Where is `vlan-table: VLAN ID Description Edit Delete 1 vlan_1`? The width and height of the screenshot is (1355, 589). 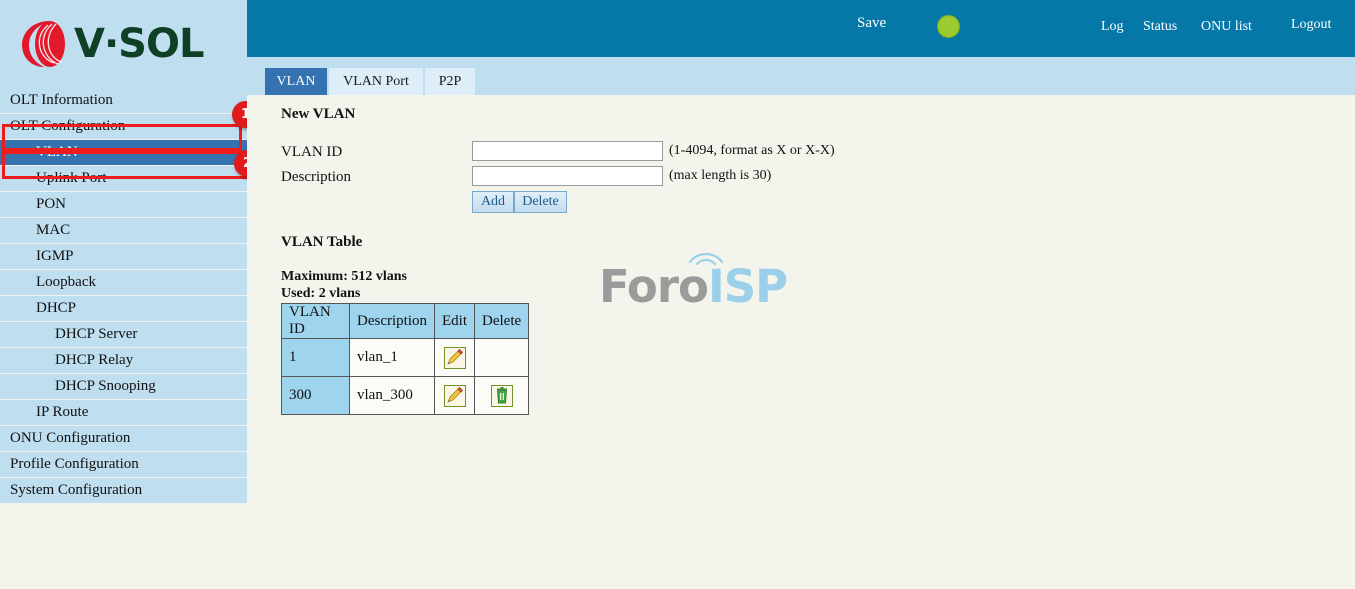
vlan-table: VLAN ID Description Edit Delete 1 vlan_1 is located at coordinates (405, 359).